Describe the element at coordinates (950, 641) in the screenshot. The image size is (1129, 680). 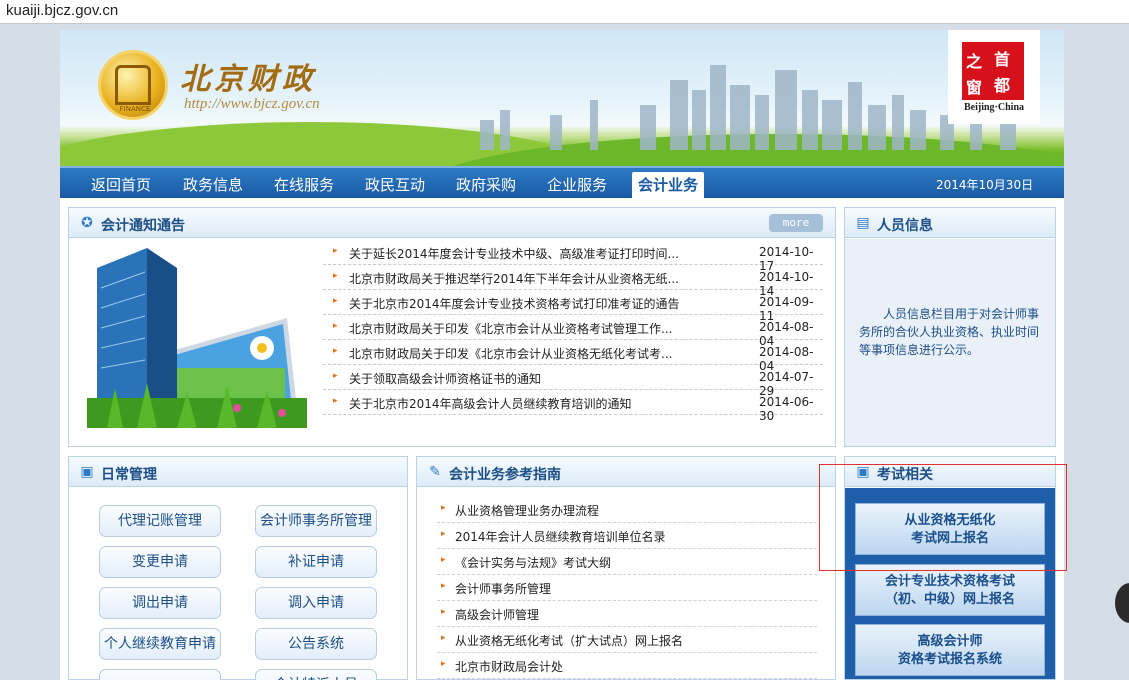
I see `exam-button-line: 高级会计师` at that location.